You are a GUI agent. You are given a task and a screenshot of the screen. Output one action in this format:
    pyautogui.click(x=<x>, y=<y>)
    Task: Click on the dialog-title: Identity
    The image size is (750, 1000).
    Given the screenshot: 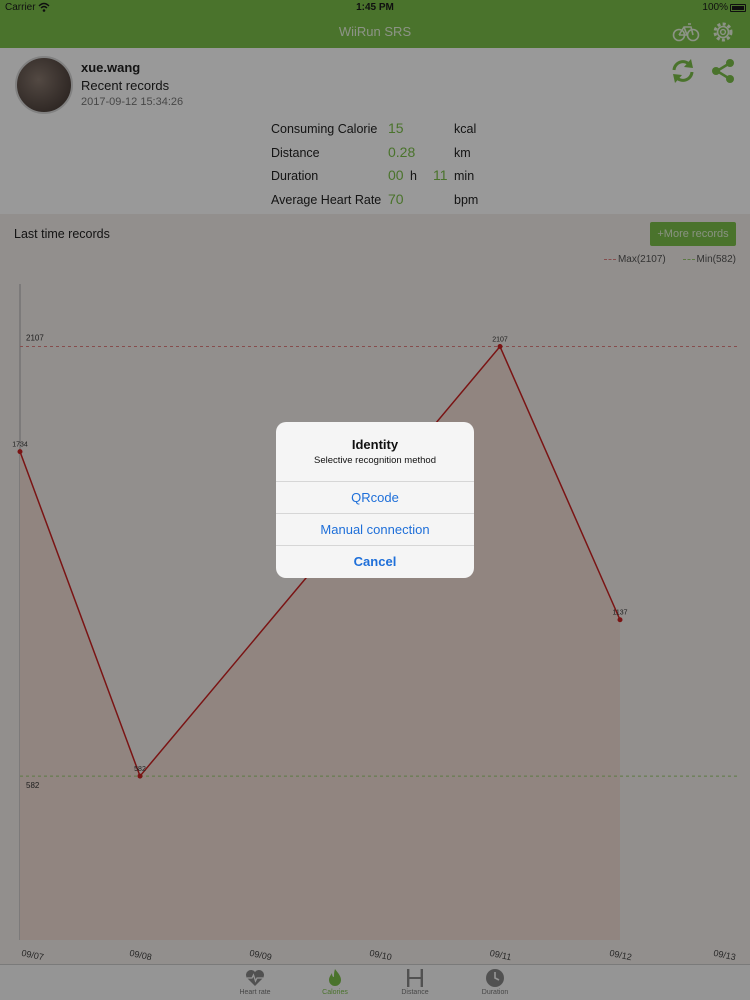 What is the action you would take?
    pyautogui.click(x=375, y=444)
    